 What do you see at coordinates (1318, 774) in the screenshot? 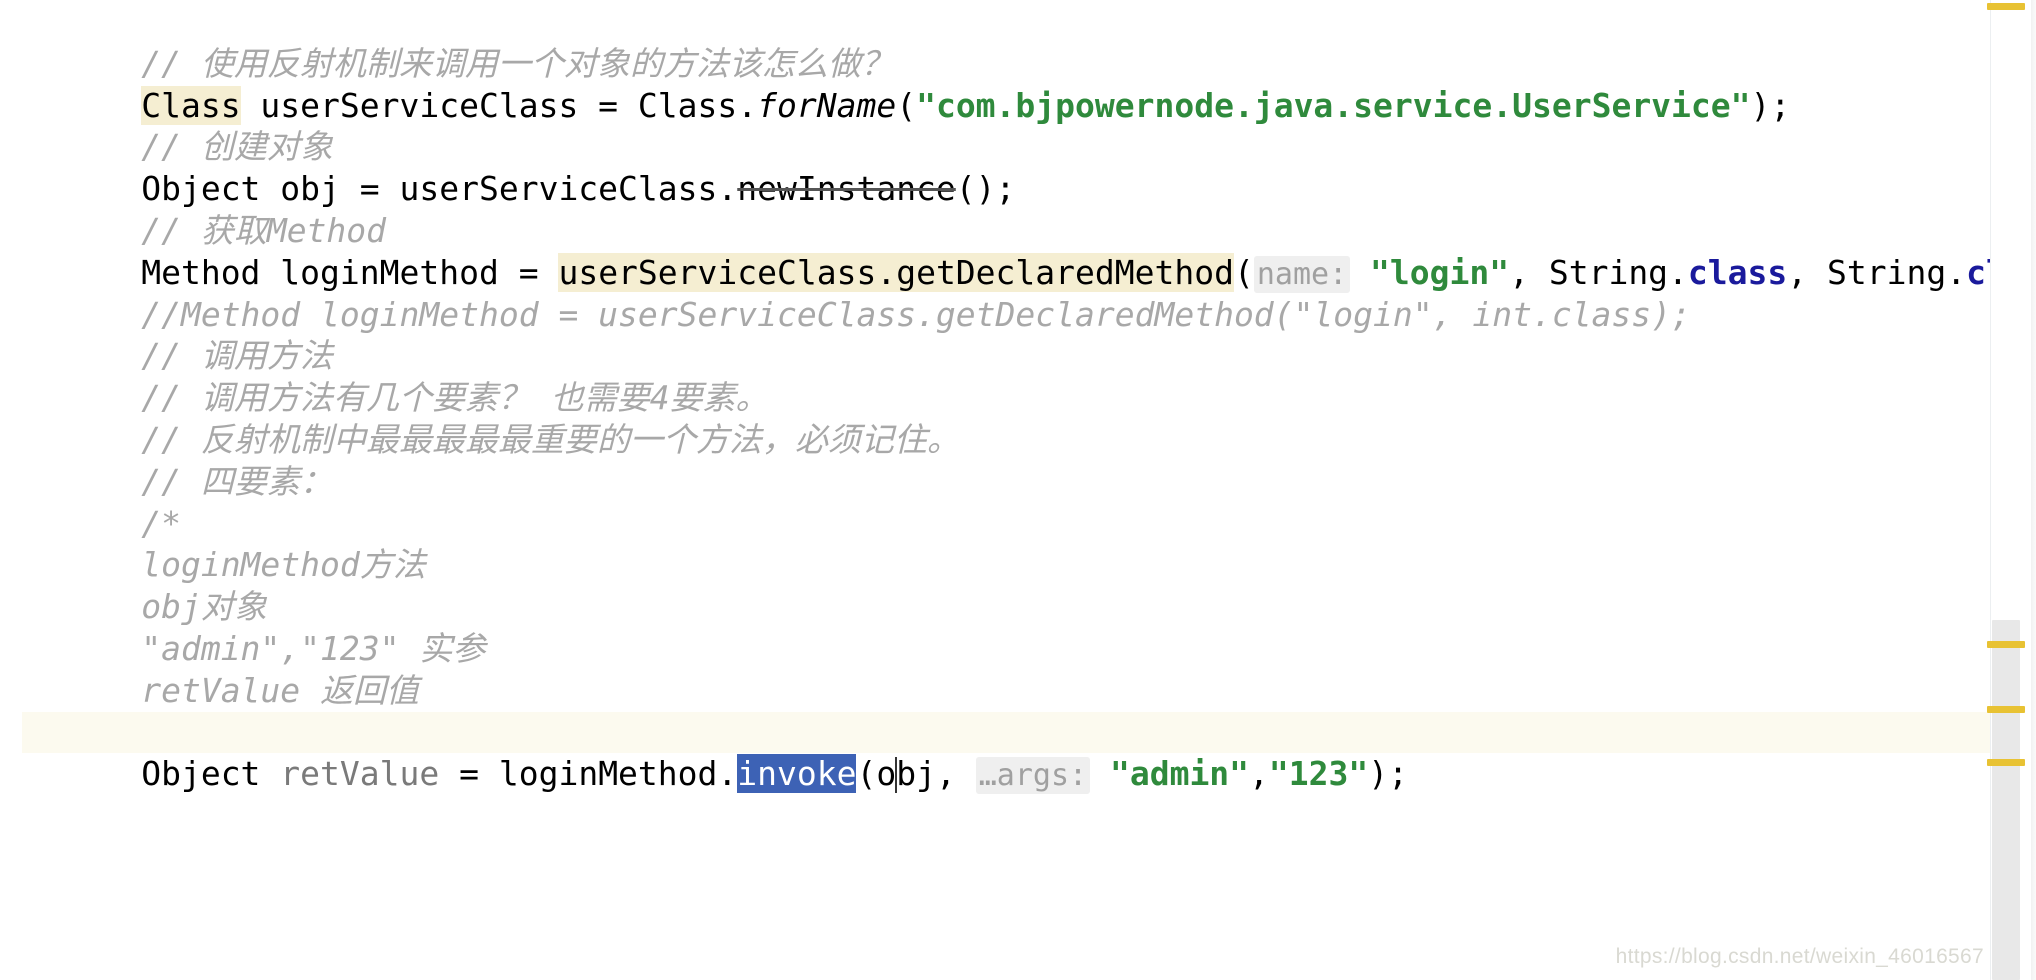
I see `token-123-string: "123"` at bounding box center [1318, 774].